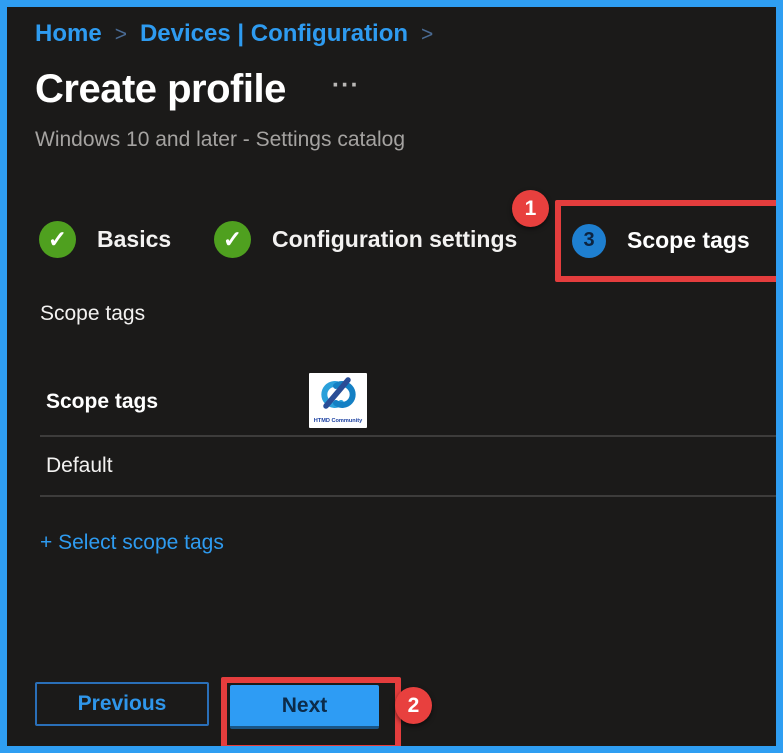 The height and width of the screenshot is (753, 783). I want to click on next-button: Next, so click(304, 707).